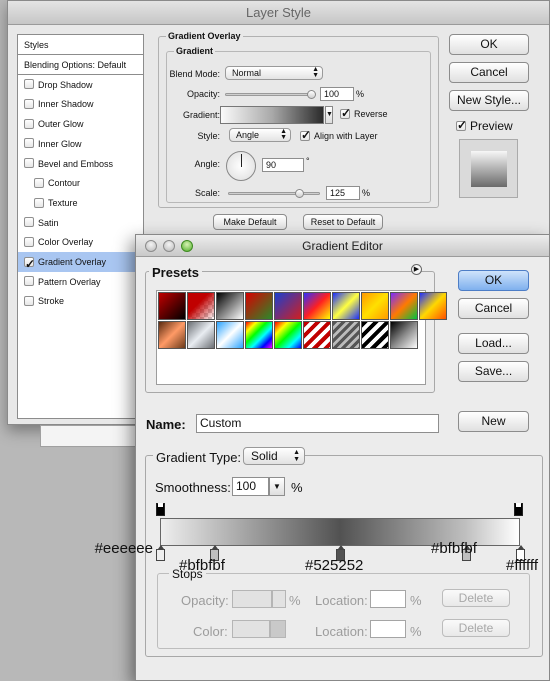  Describe the element at coordinates (305, 135) in the screenshot. I see `align-with-layer-checkbox` at that location.